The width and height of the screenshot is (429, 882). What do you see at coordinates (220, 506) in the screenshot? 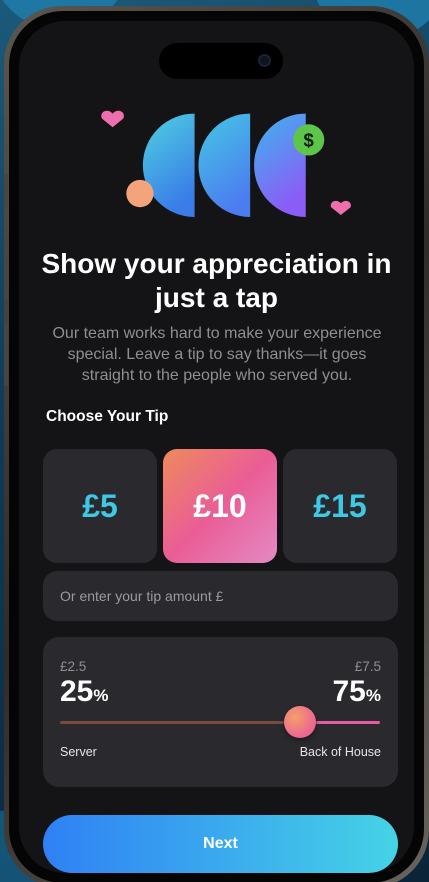
I see `tip-option-10: £10` at bounding box center [220, 506].